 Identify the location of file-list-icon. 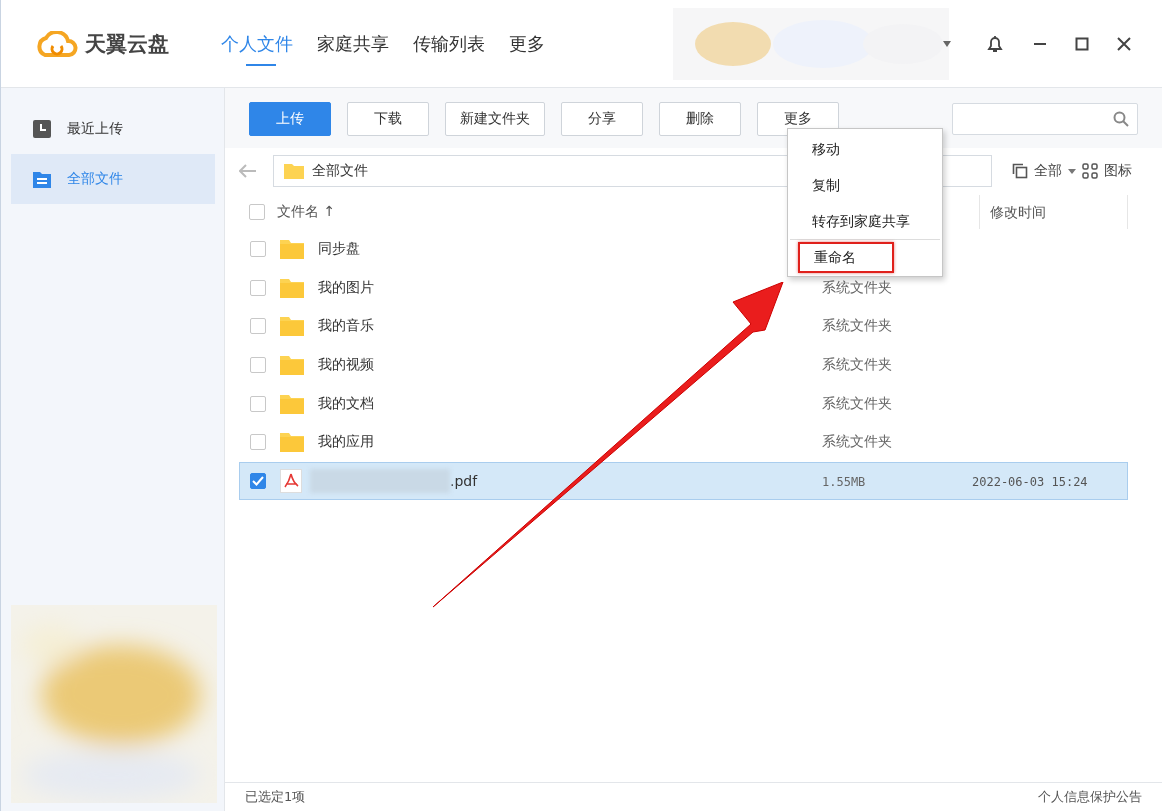
(42, 179).